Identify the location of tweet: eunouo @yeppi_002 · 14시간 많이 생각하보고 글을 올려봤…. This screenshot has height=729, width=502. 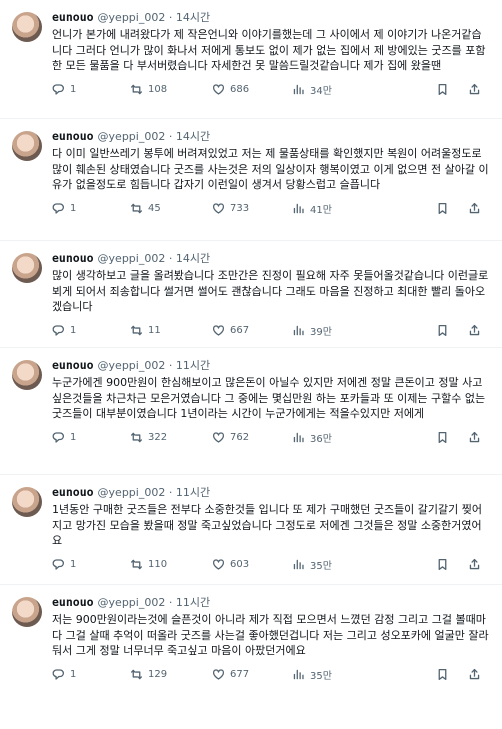
(251, 294).